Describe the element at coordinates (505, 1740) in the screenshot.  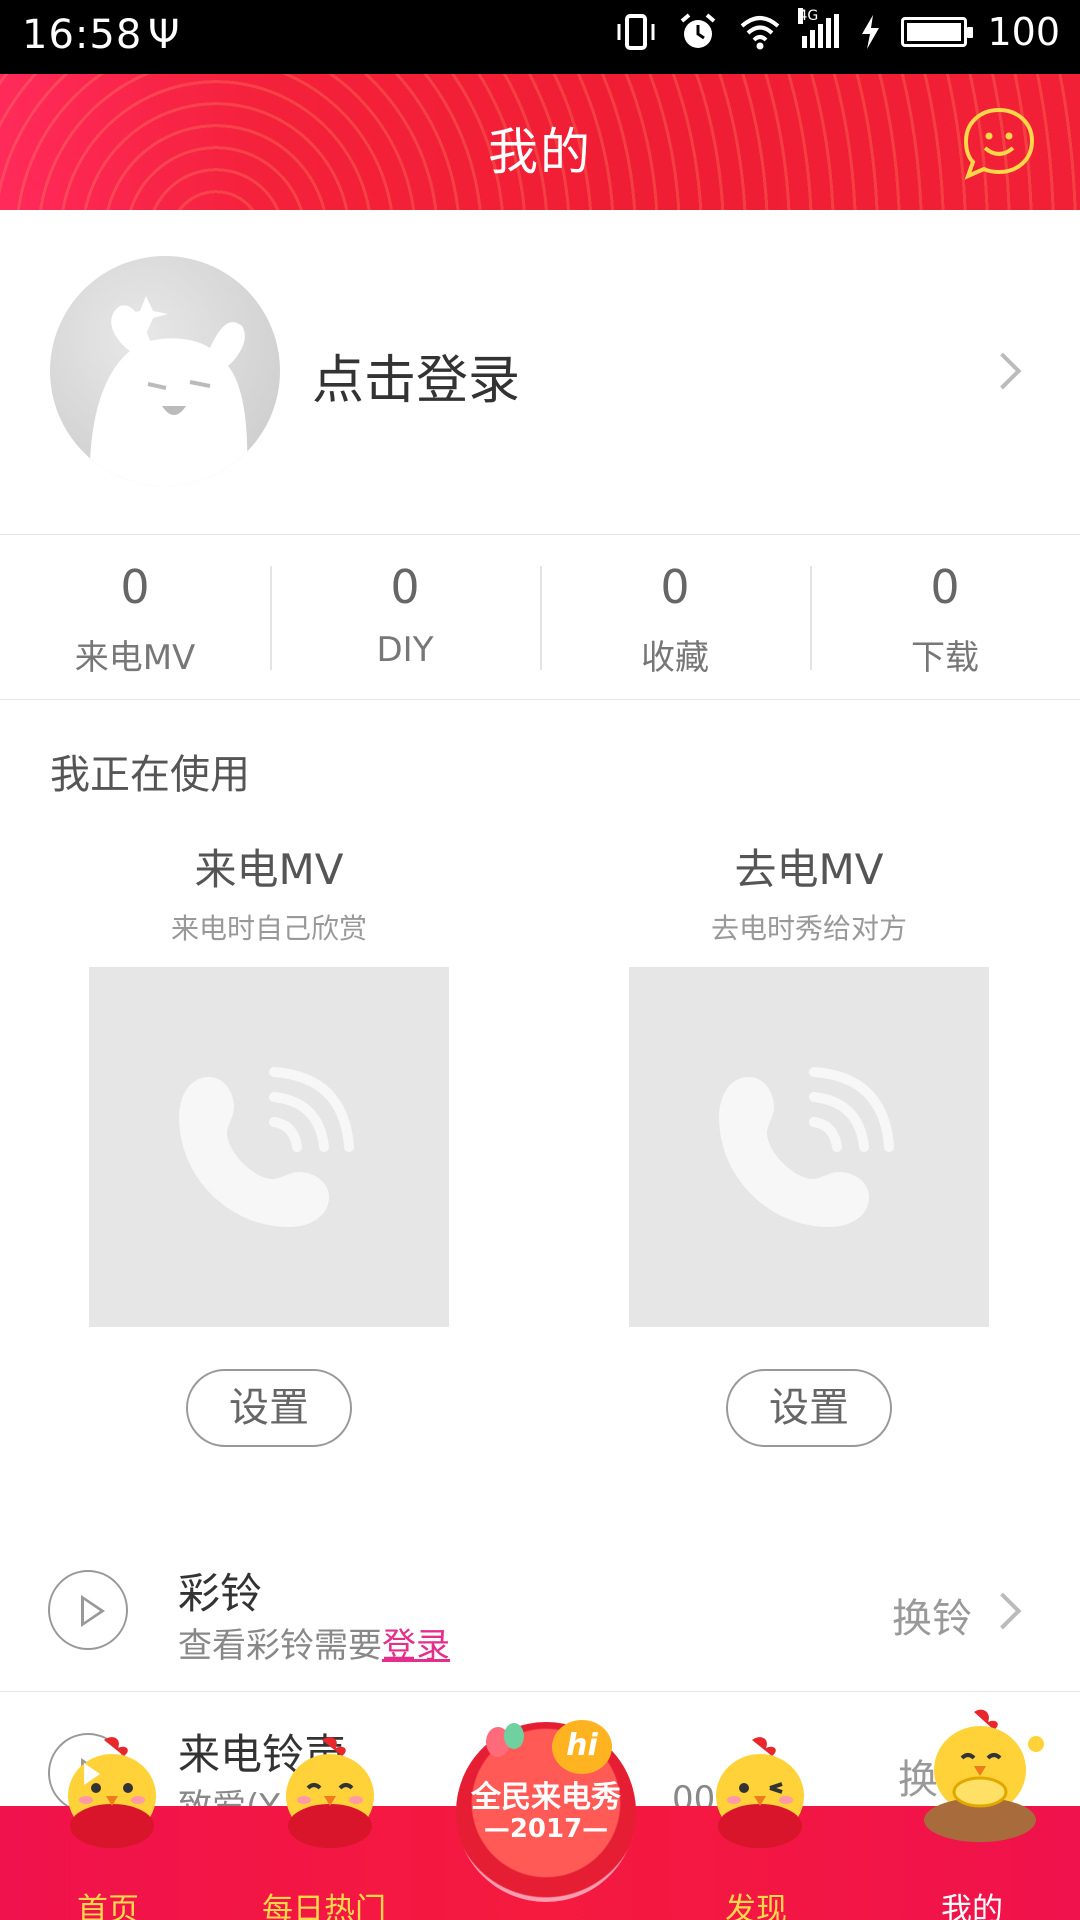
I see `balloon-icon` at that location.